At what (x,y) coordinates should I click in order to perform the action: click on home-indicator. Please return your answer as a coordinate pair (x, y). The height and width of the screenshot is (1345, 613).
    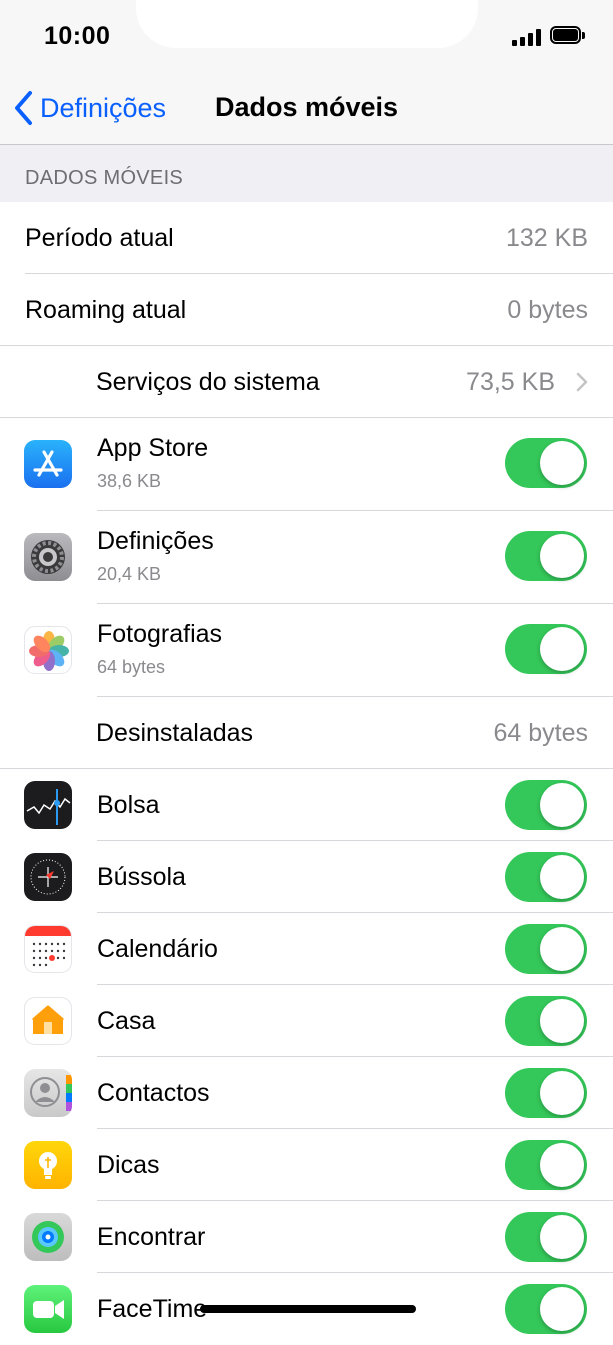
    Looking at the image, I should click on (308, 1309).